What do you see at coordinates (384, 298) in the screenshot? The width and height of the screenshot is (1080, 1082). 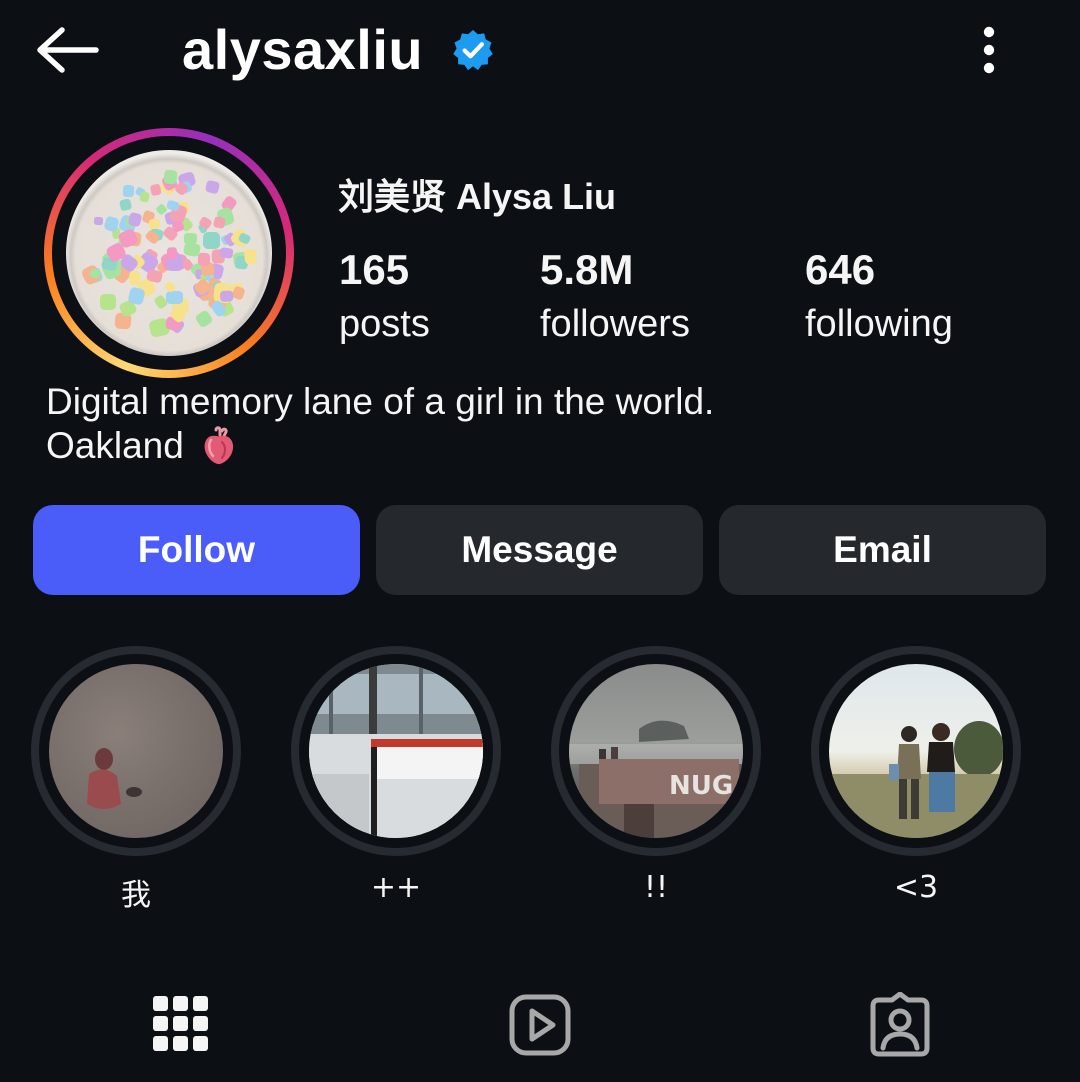 I see `stat-posts: 165 posts` at bounding box center [384, 298].